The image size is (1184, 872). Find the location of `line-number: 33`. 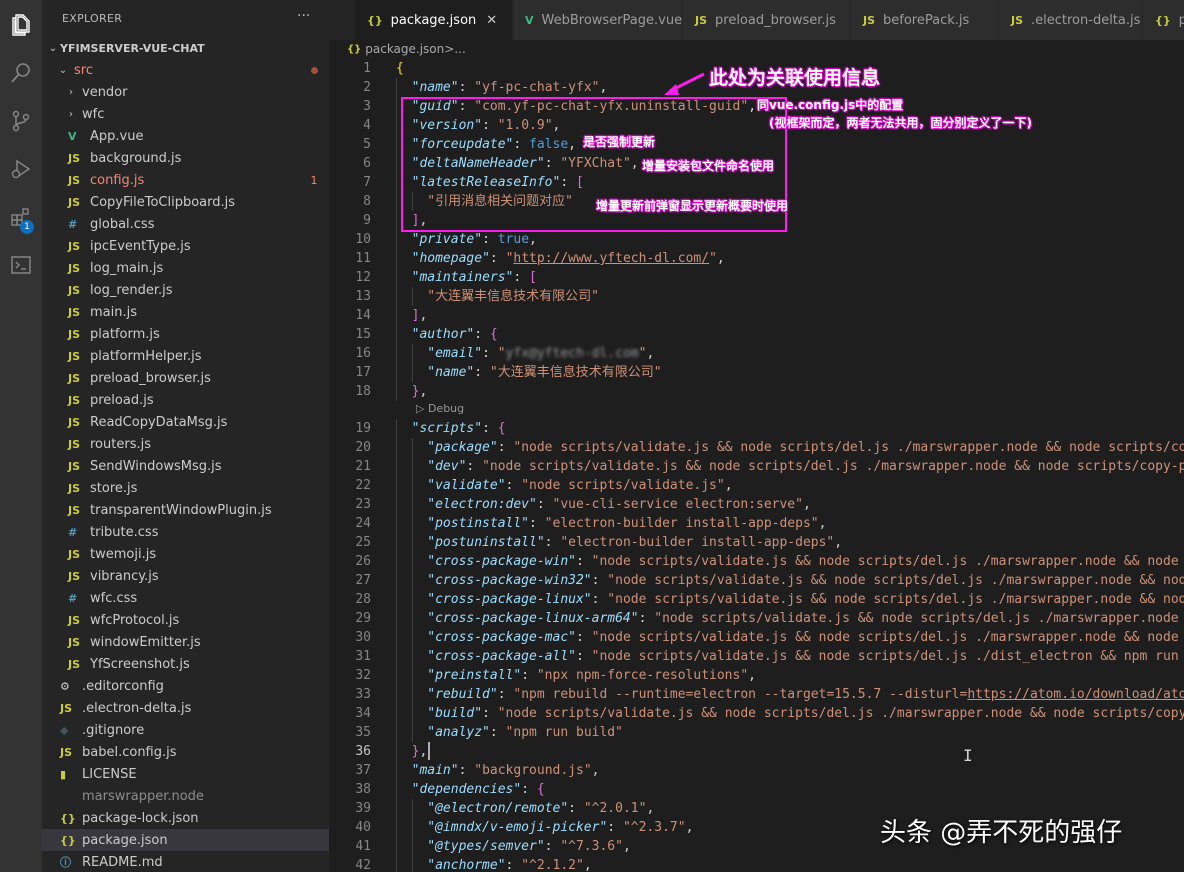

line-number: 33 is located at coordinates (363, 694).